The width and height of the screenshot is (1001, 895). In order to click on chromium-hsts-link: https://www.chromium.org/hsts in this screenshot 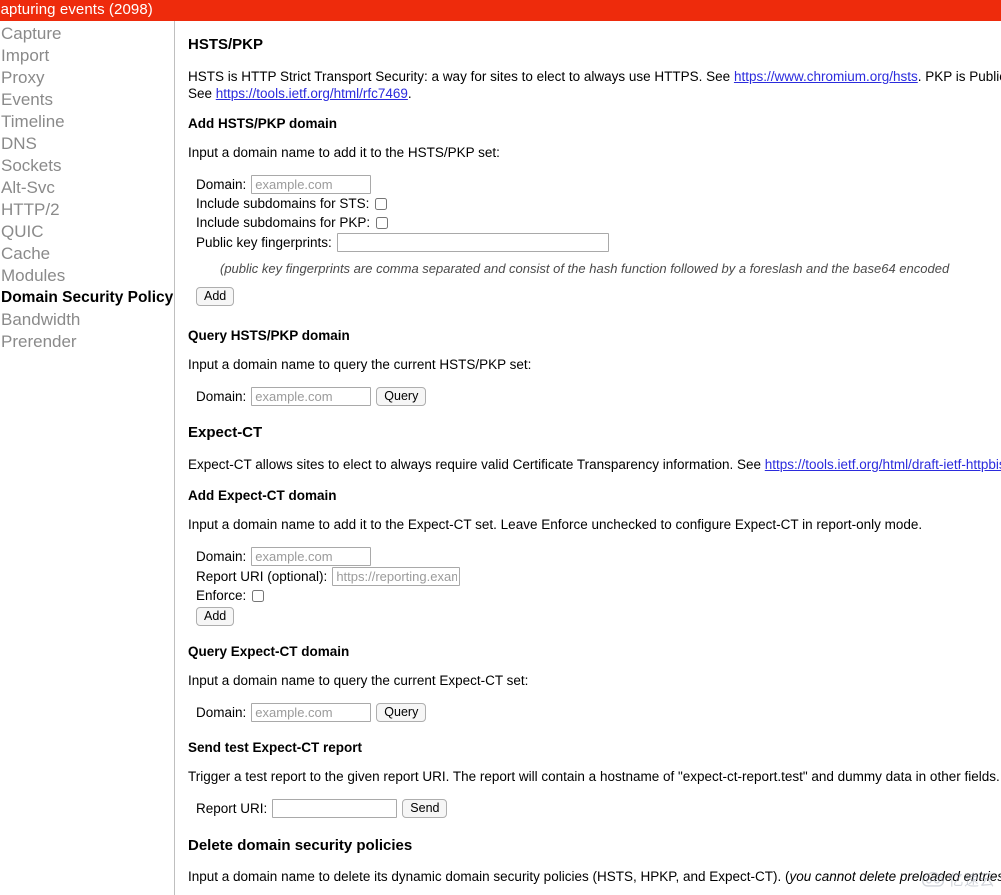, I will do `click(826, 76)`.